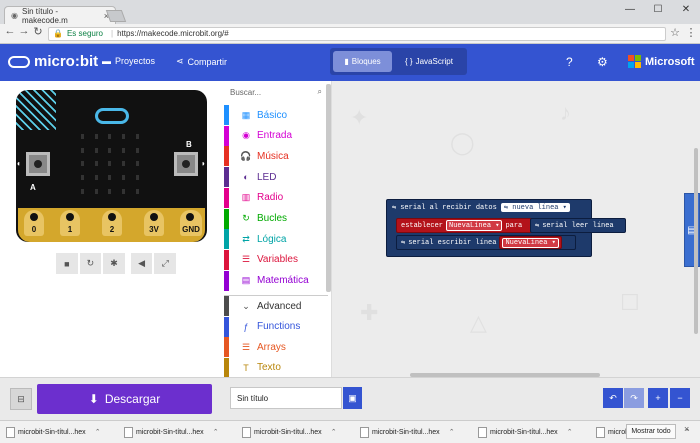 This screenshot has width=700, height=443. I want to click on on-receive-label: serial al recibir datos, so click(448, 207).